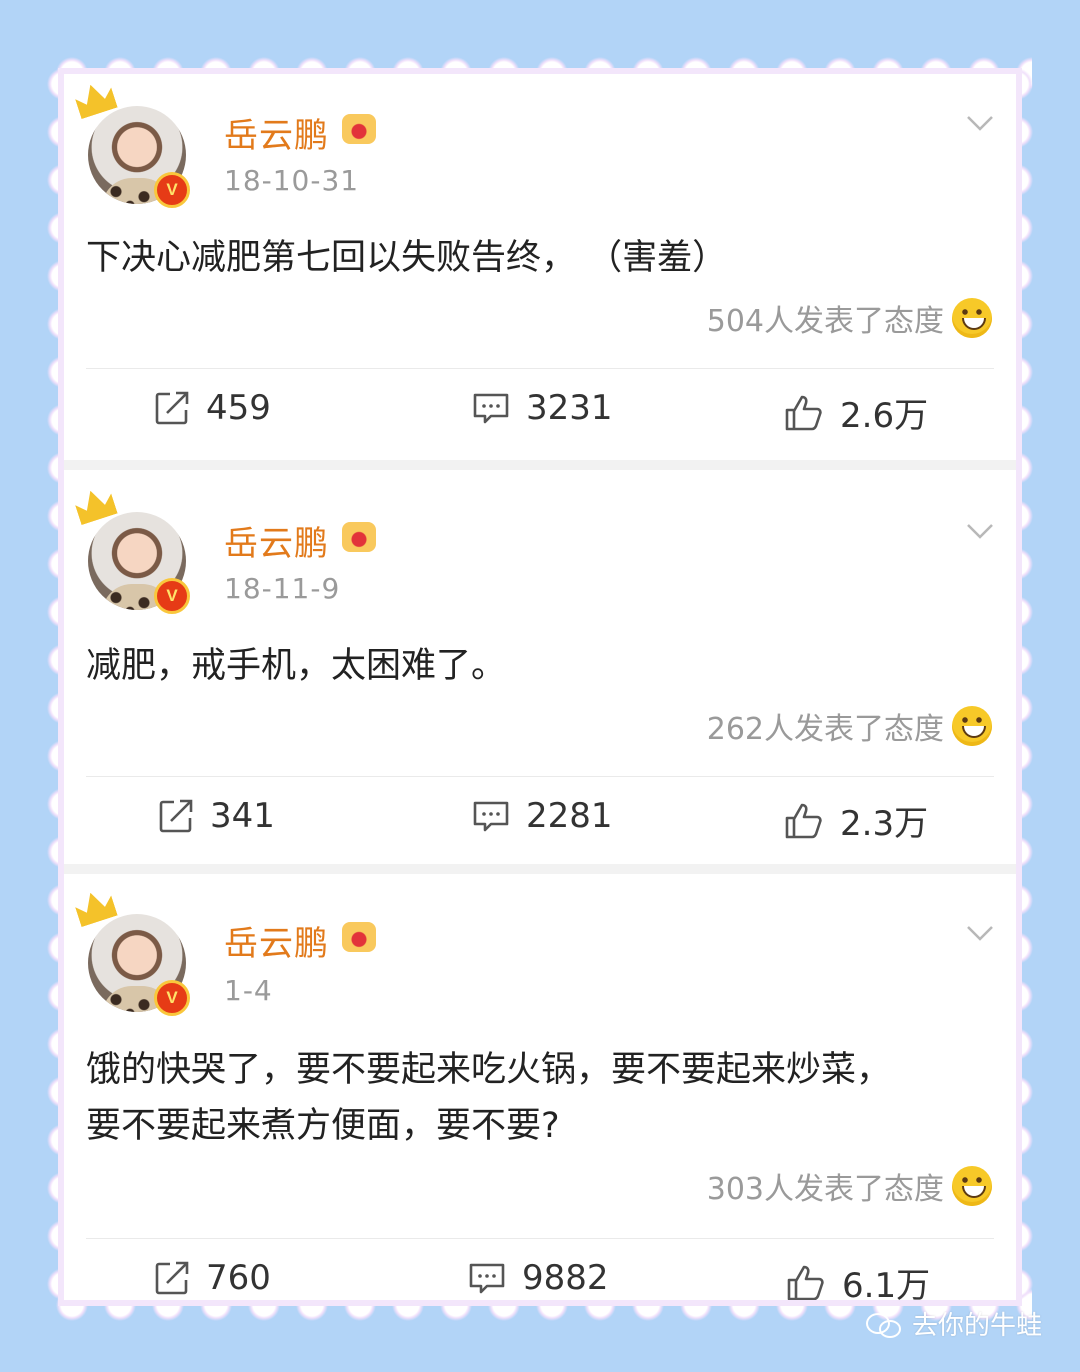  I want to click on like-button: 6.1万, so click(858, 1279).